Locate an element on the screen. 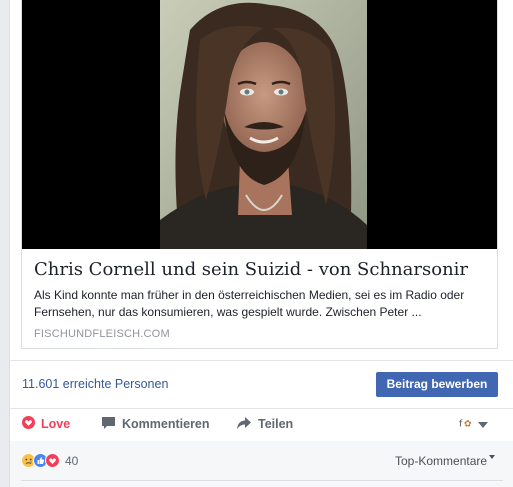 This screenshot has width=513, height=487. love-reaction-icon is located at coordinates (52, 460).